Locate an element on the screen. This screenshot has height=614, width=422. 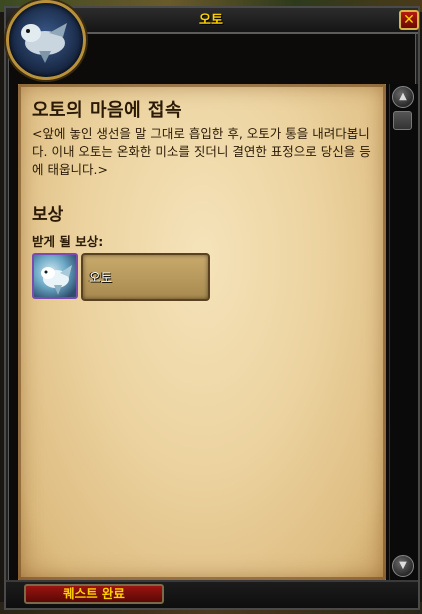
npc-portrait is located at coordinates (46, 40).